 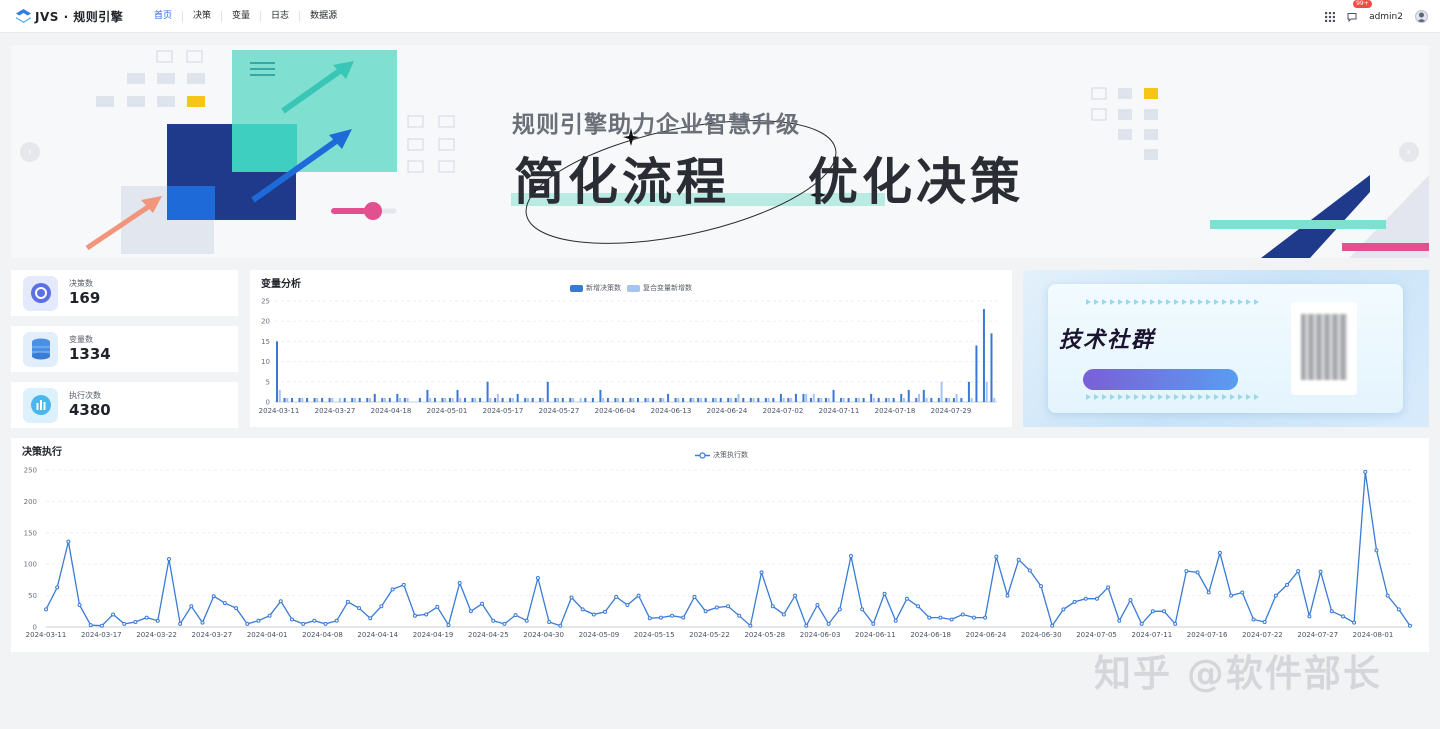 What do you see at coordinates (124, 349) in the screenshot?
I see `stat-card-variables: 变量数 1334` at bounding box center [124, 349].